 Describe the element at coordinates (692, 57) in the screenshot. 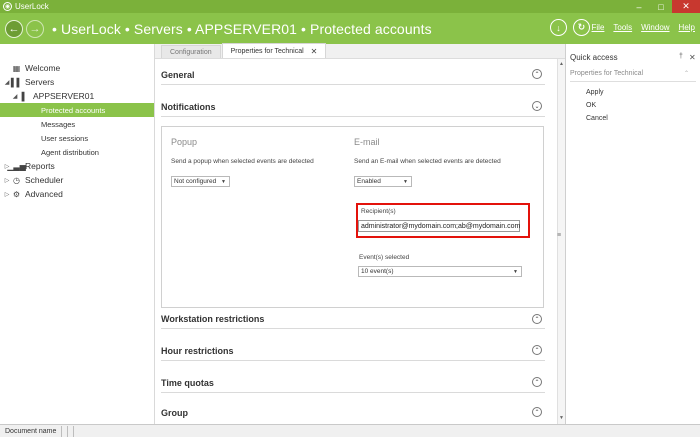

I see `close-panel-icon: ✕` at that location.